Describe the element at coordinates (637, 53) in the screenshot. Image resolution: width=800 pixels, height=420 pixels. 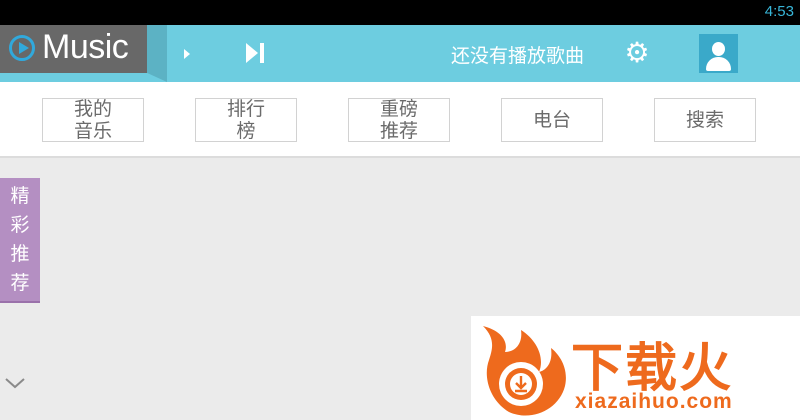
I see `gear-icon: ⚙` at that location.